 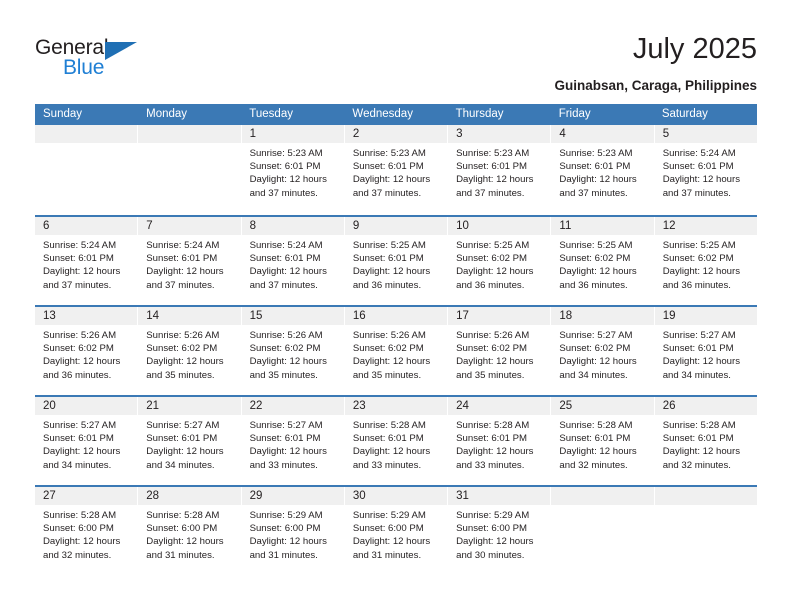 I want to click on day-of-week-monday: Monday, so click(x=167, y=114).